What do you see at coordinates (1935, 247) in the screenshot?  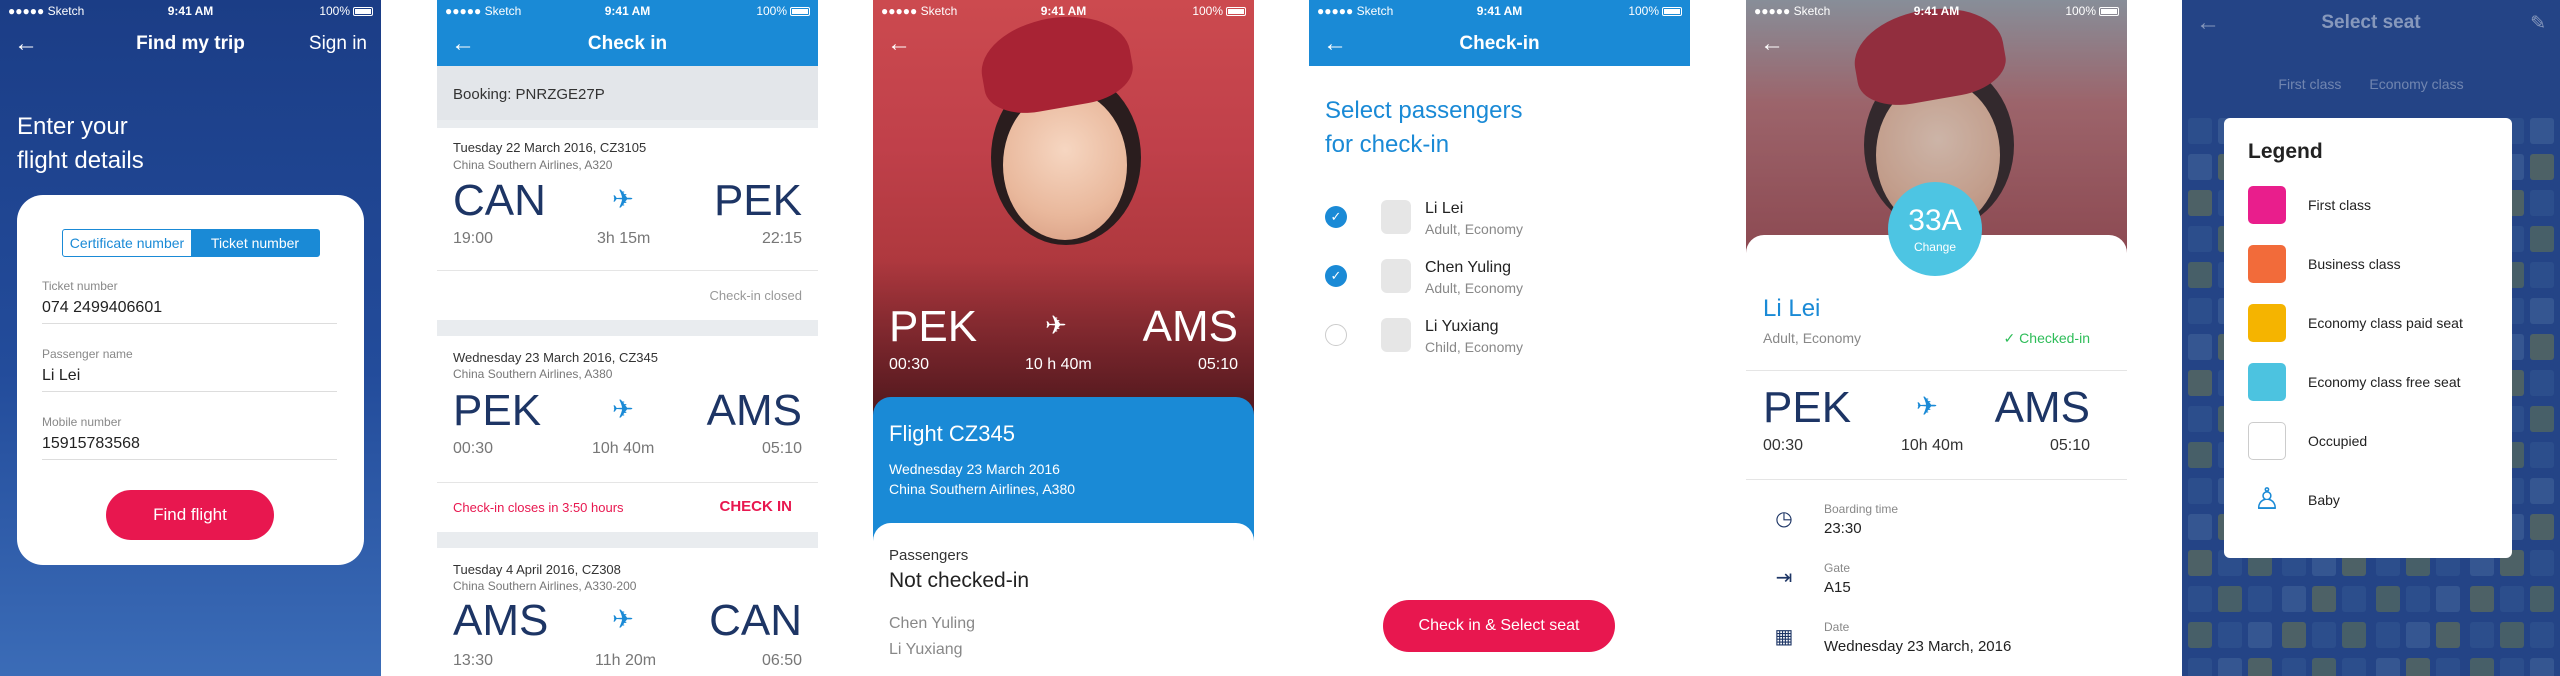 I see `change-seat-link: Change` at bounding box center [1935, 247].